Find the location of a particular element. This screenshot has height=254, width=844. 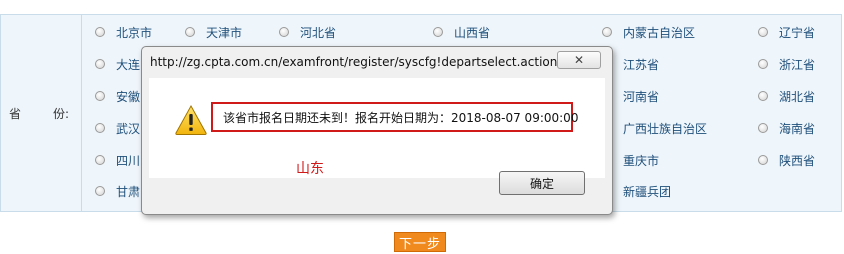

province-option-shanxi: 山西省 is located at coordinates (461, 32).